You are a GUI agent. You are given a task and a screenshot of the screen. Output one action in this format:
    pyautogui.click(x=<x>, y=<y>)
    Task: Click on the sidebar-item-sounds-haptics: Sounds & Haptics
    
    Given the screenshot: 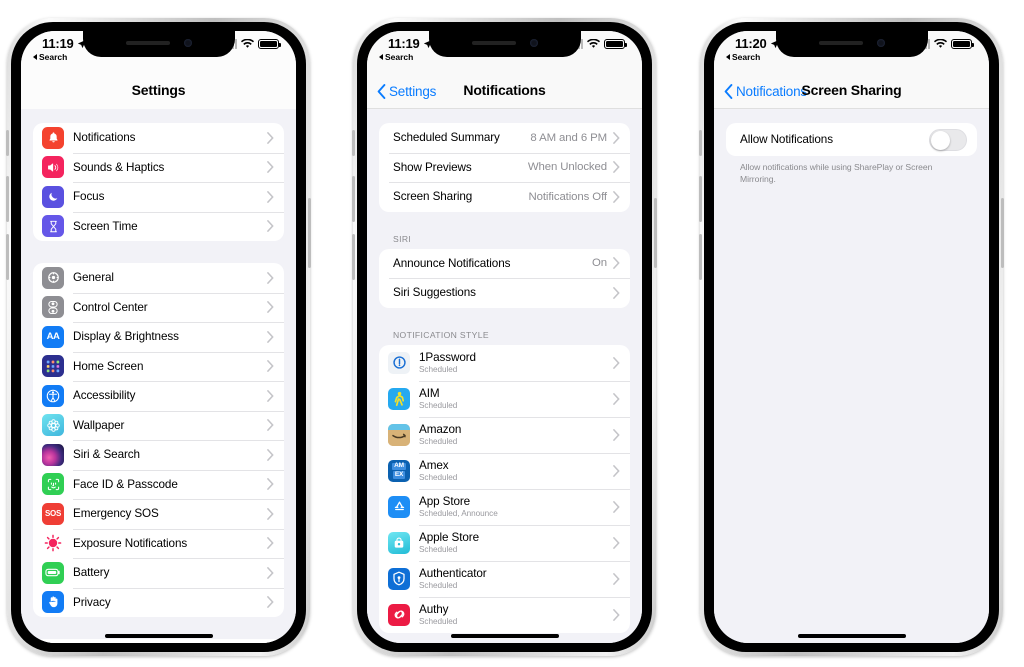 What is the action you would take?
    pyautogui.click(x=158, y=167)
    